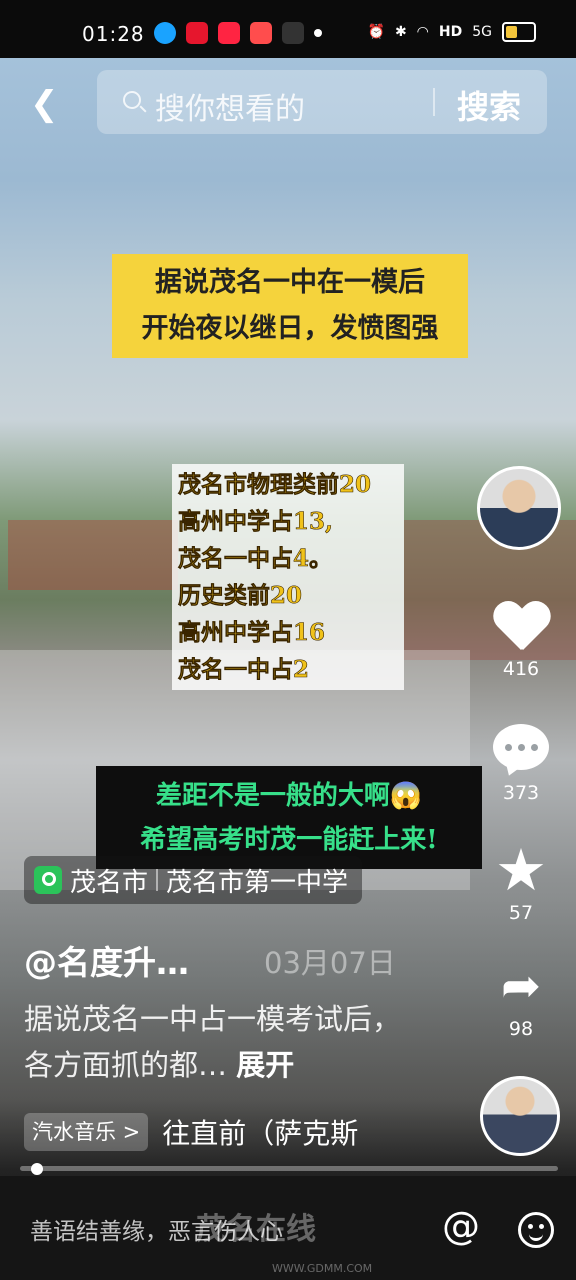 Image resolution: width=576 pixels, height=1280 pixels. I want to click on favorite-button: ★ 57, so click(521, 880).